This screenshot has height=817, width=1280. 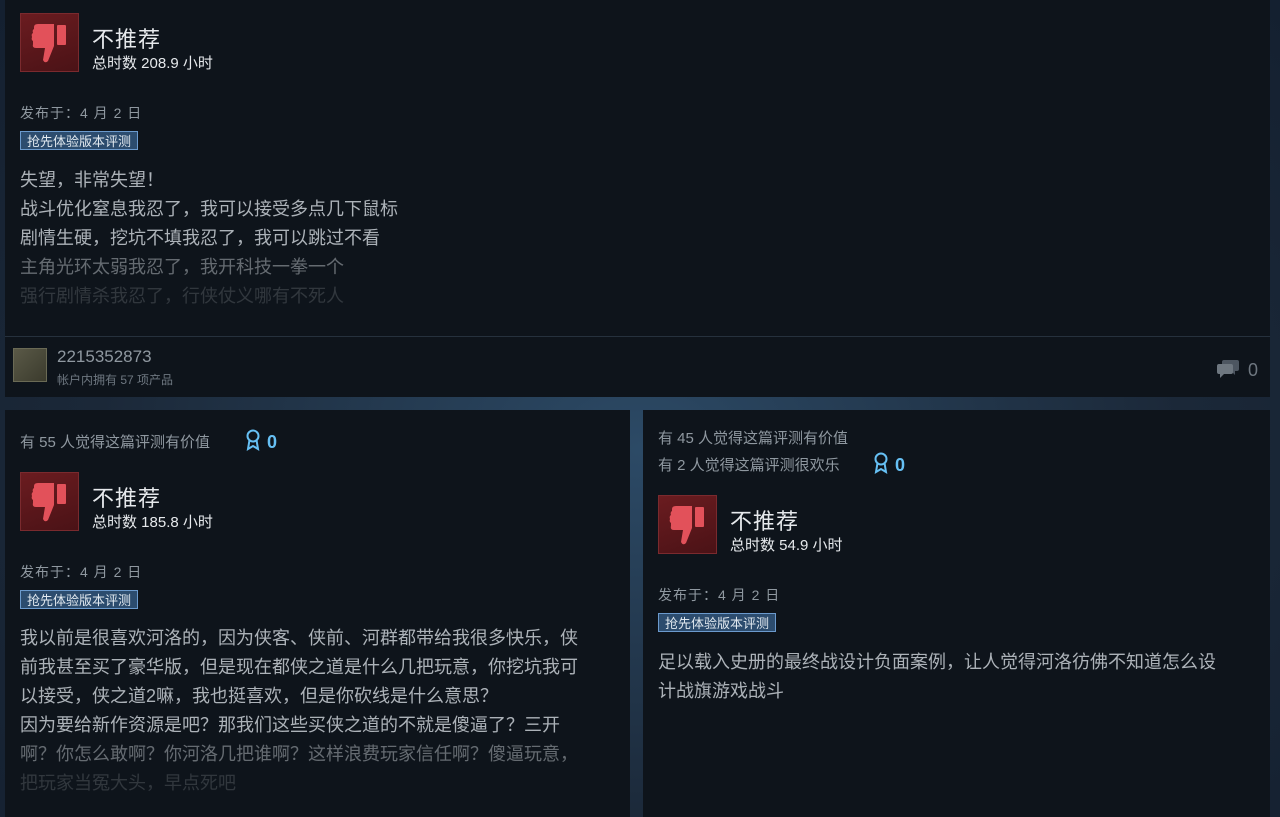 What do you see at coordinates (637, 336) in the screenshot?
I see `divider` at bounding box center [637, 336].